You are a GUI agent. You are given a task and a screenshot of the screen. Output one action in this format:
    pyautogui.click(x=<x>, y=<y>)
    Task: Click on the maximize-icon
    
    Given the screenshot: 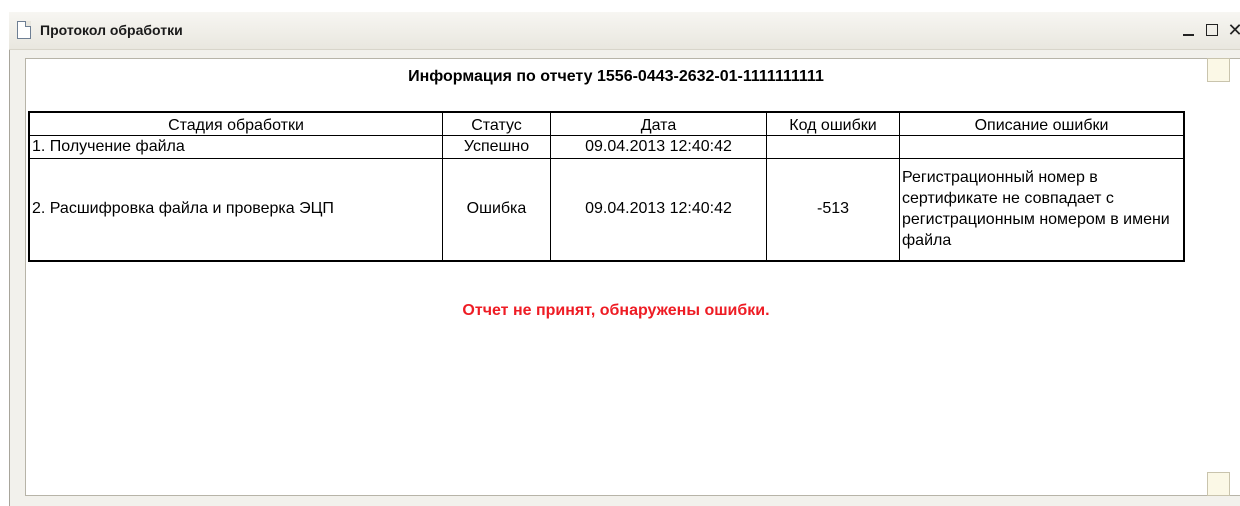 What is the action you would take?
    pyautogui.click(x=1212, y=30)
    